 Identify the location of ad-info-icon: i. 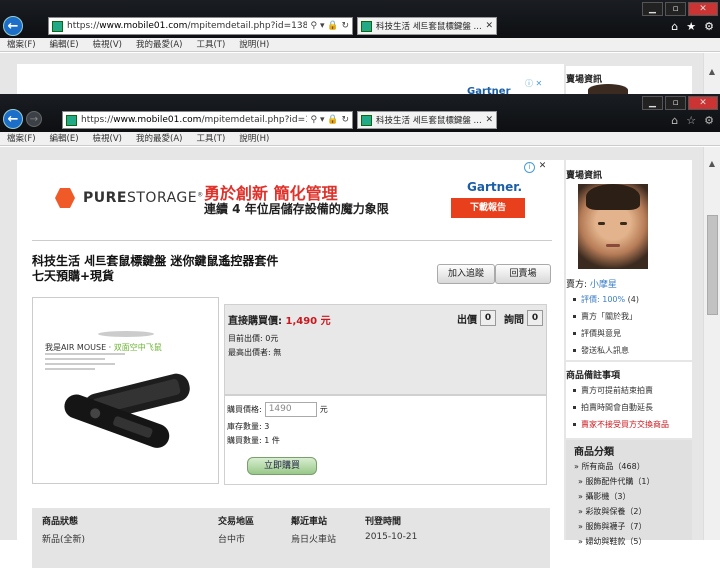
(529, 167).